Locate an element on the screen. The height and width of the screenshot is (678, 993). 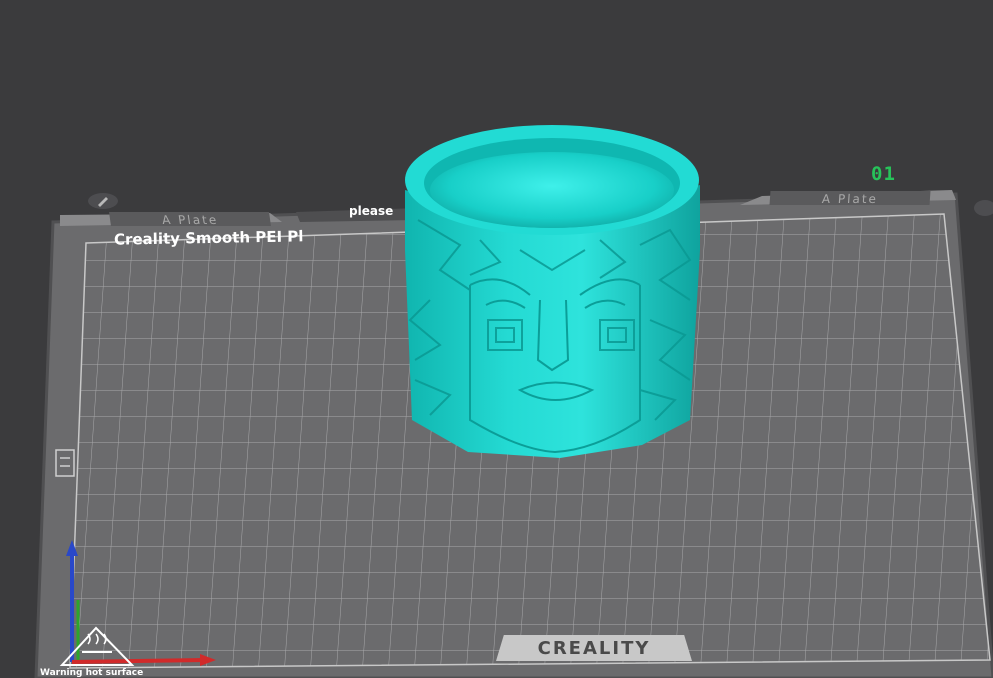
plate-number: 01 is located at coordinates (883, 174).